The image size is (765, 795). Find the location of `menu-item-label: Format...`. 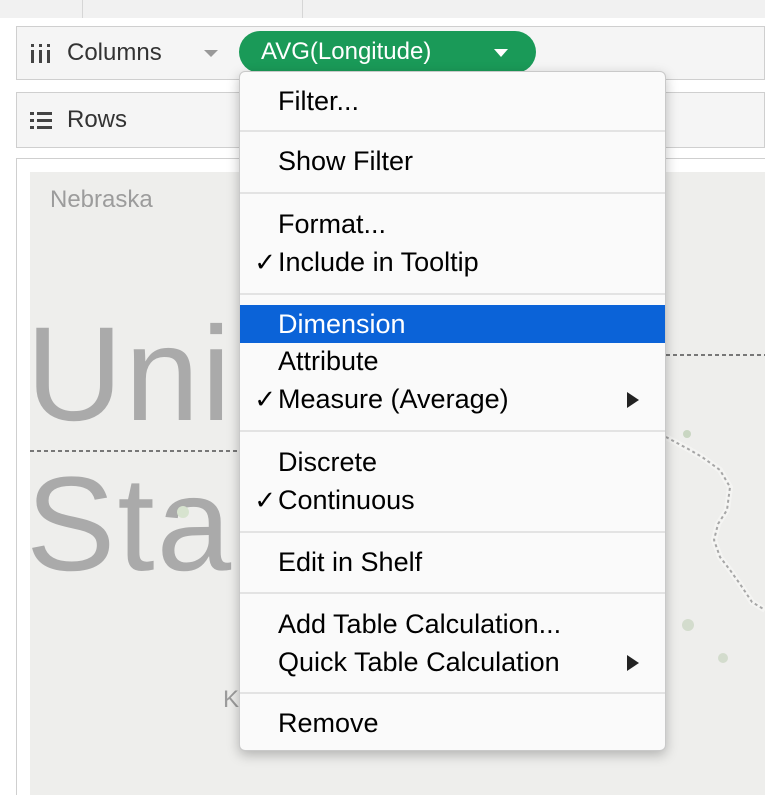

menu-item-label: Format... is located at coordinates (332, 223).